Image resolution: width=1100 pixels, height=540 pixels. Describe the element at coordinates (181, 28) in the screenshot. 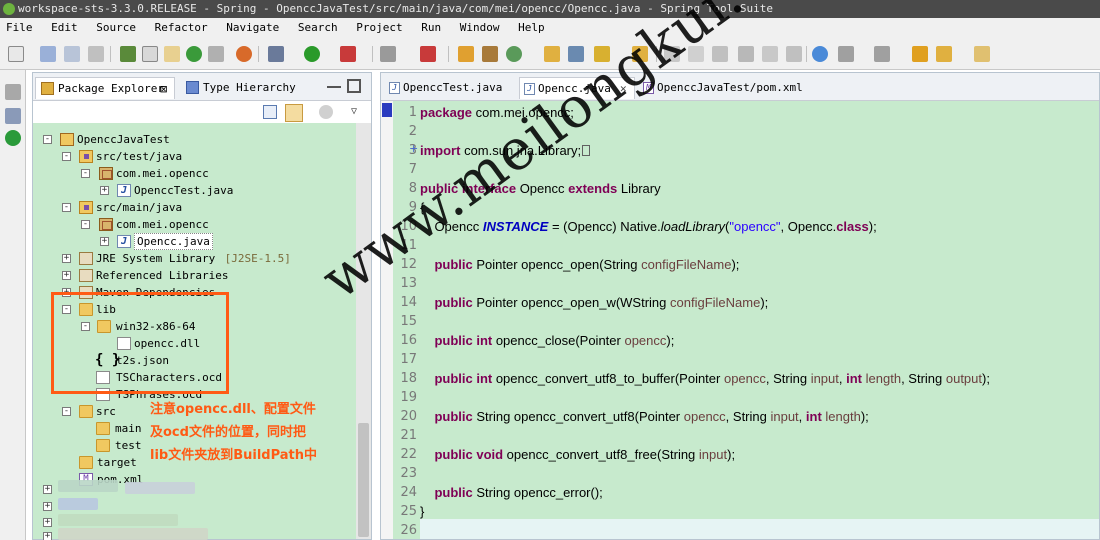

I see `menu-refactor: Refactor` at that location.